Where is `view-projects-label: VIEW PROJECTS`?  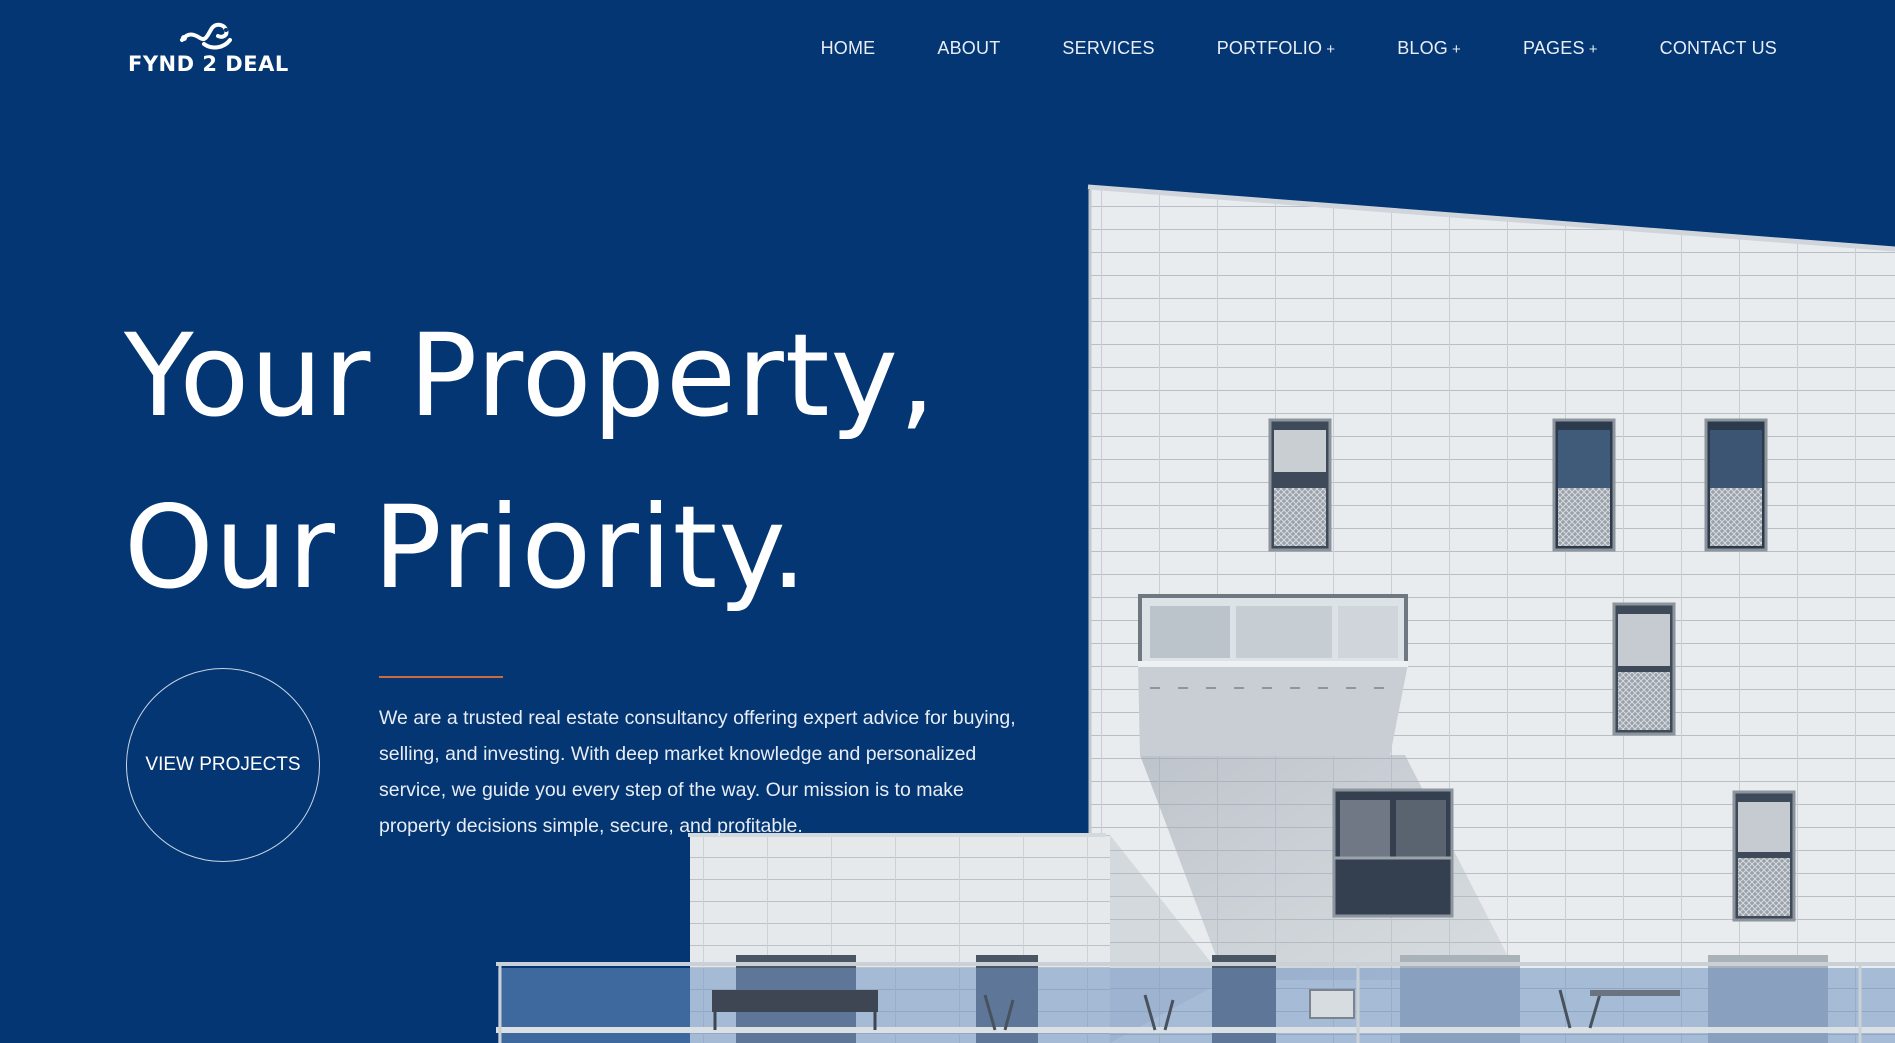
view-projects-label: VIEW PROJECTS is located at coordinates (223, 764).